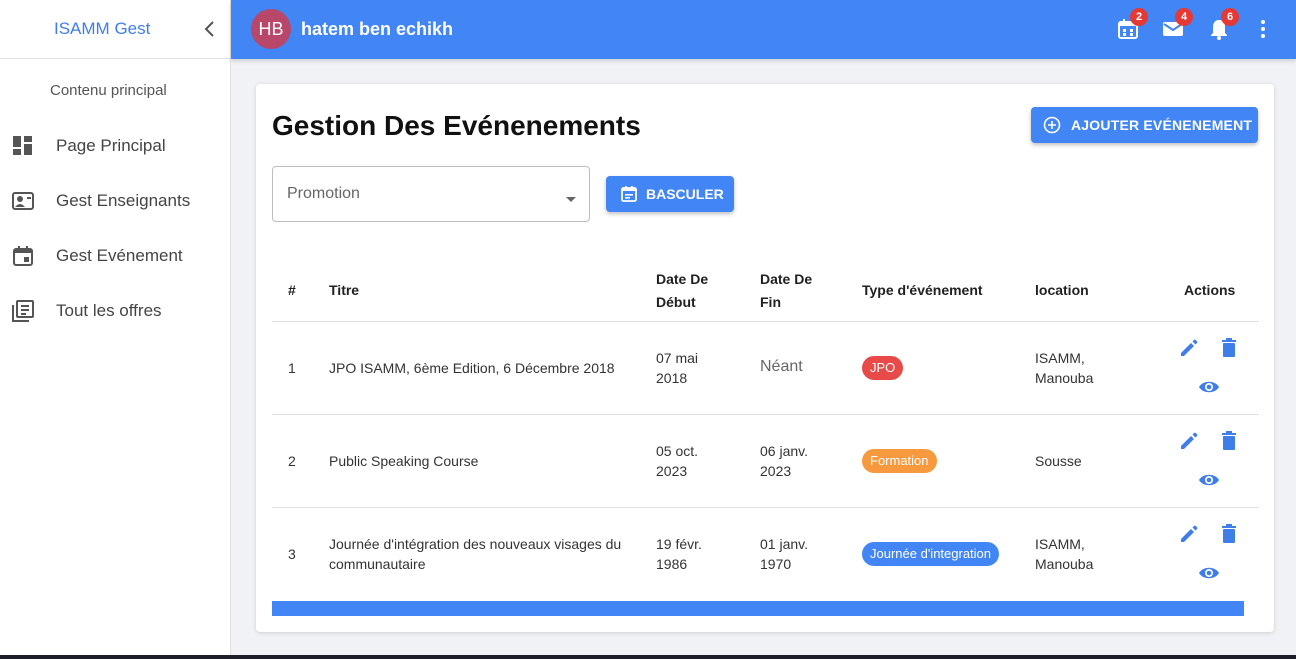  Describe the element at coordinates (677, 461) in the screenshot. I see `cell-start-date: 05 oct. 2023` at that location.